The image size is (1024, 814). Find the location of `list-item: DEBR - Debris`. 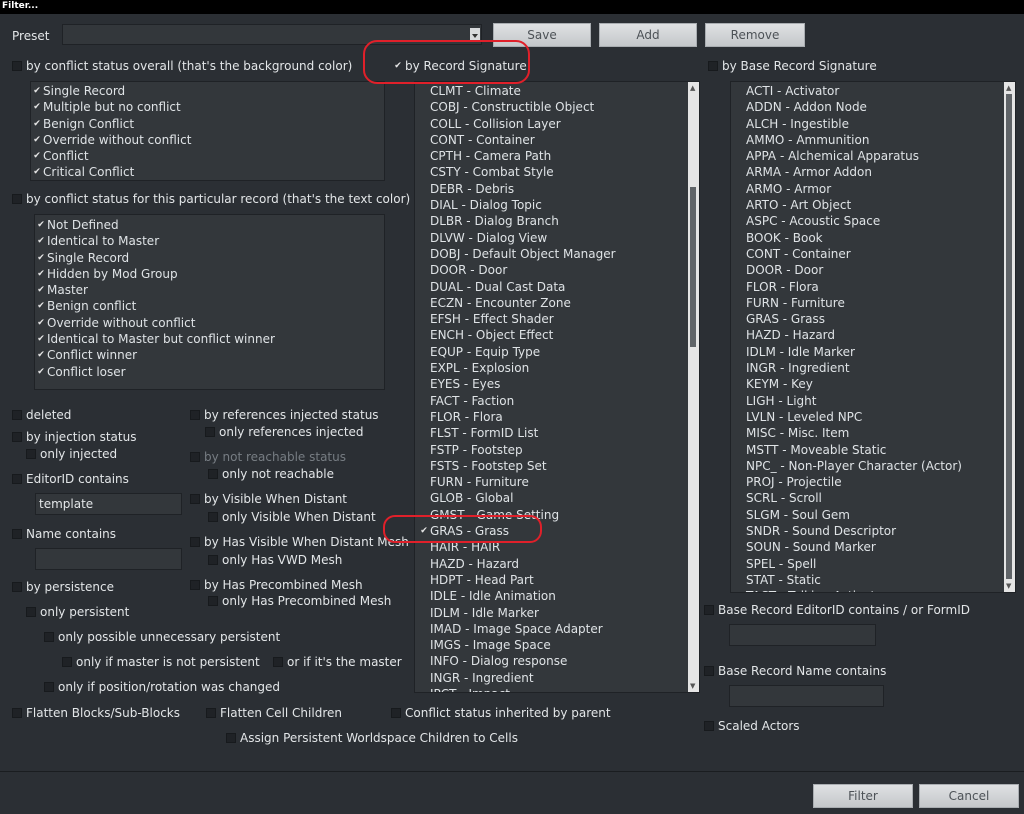

list-item: DEBR - Debris is located at coordinates (558, 189).